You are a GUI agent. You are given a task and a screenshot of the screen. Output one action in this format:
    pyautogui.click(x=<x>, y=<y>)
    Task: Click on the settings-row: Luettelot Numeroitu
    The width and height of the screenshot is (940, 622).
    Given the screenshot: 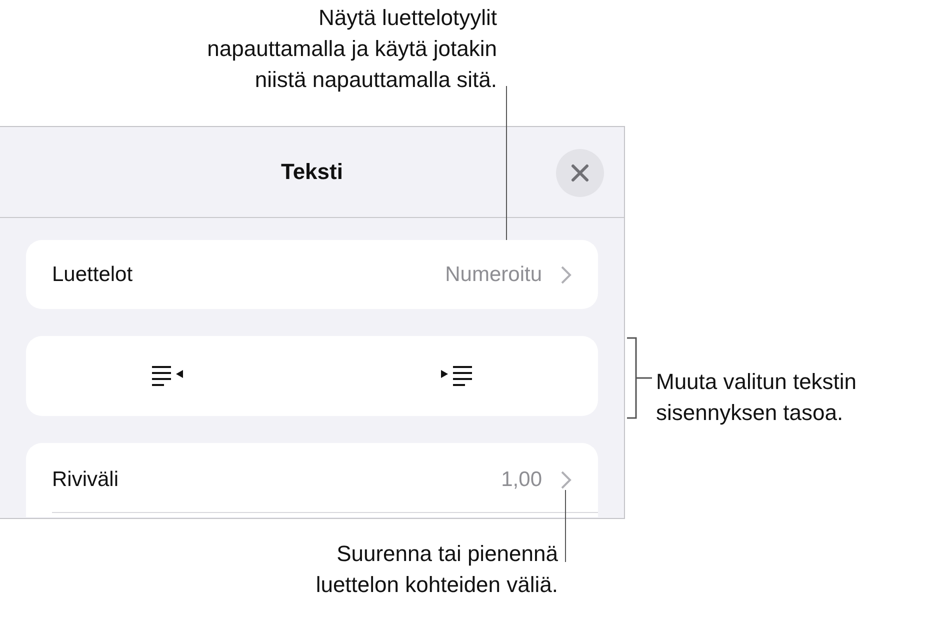 What is the action you would take?
    pyautogui.click(x=312, y=274)
    